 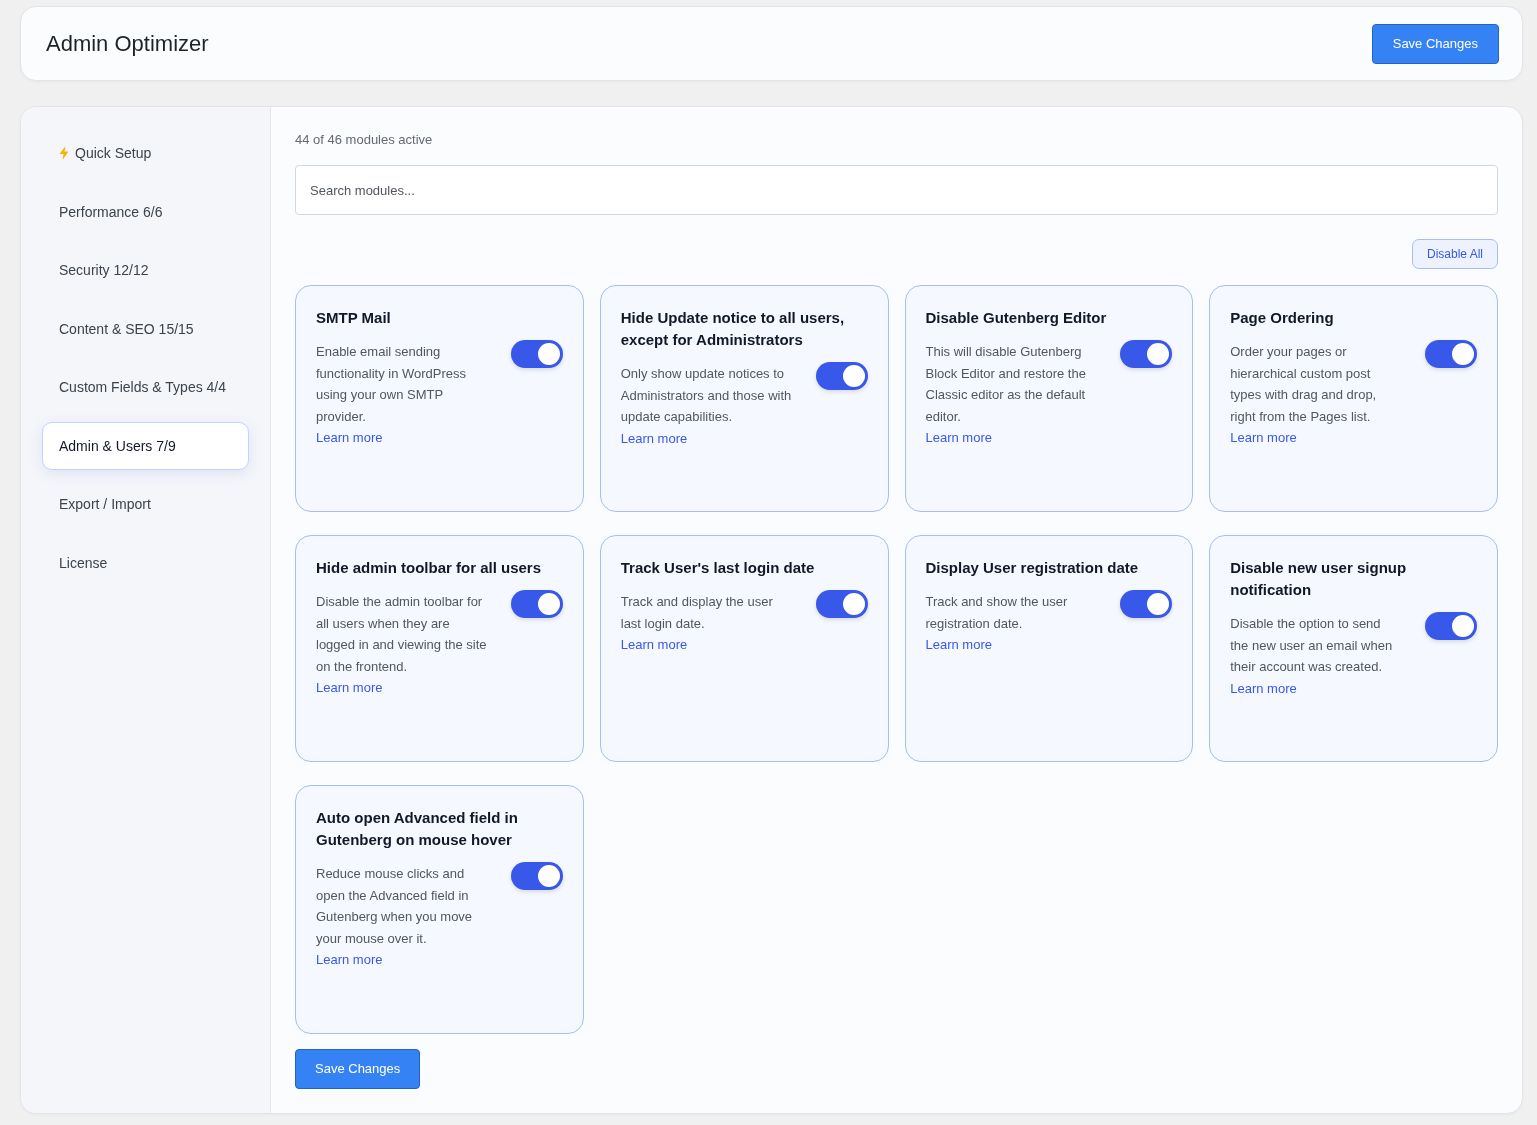 What do you see at coordinates (1282, 318) in the screenshot?
I see `module-title: Page Ordering` at bounding box center [1282, 318].